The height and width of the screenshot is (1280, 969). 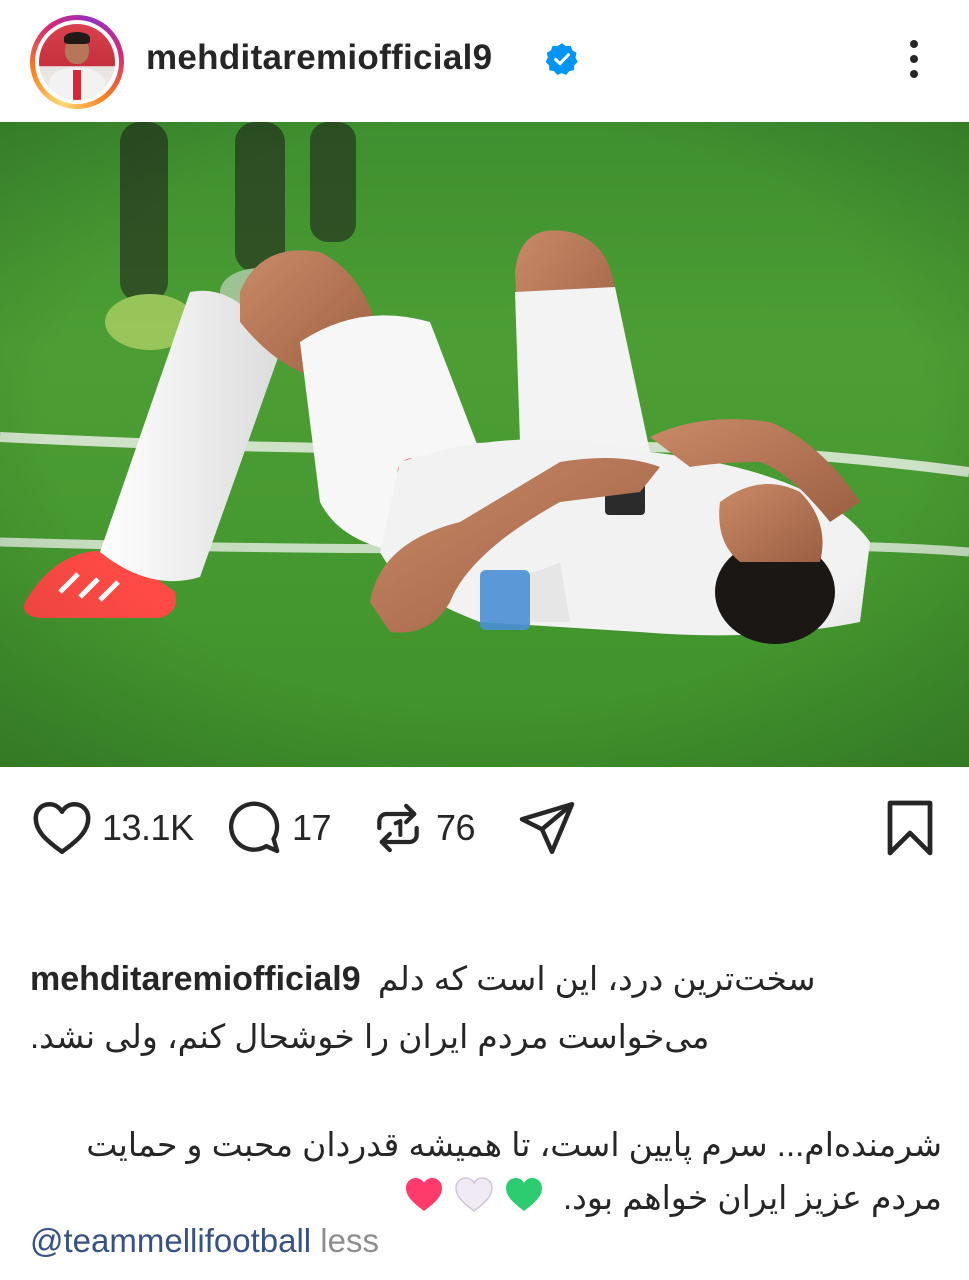 I want to click on save-button, so click(x=910, y=828).